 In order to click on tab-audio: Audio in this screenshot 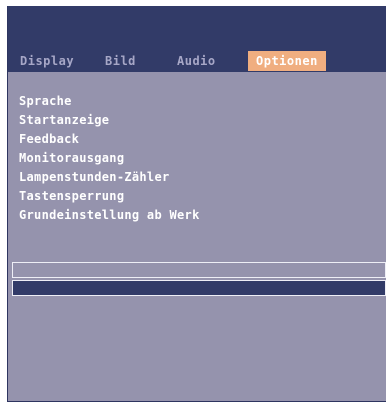, I will do `click(196, 61)`.